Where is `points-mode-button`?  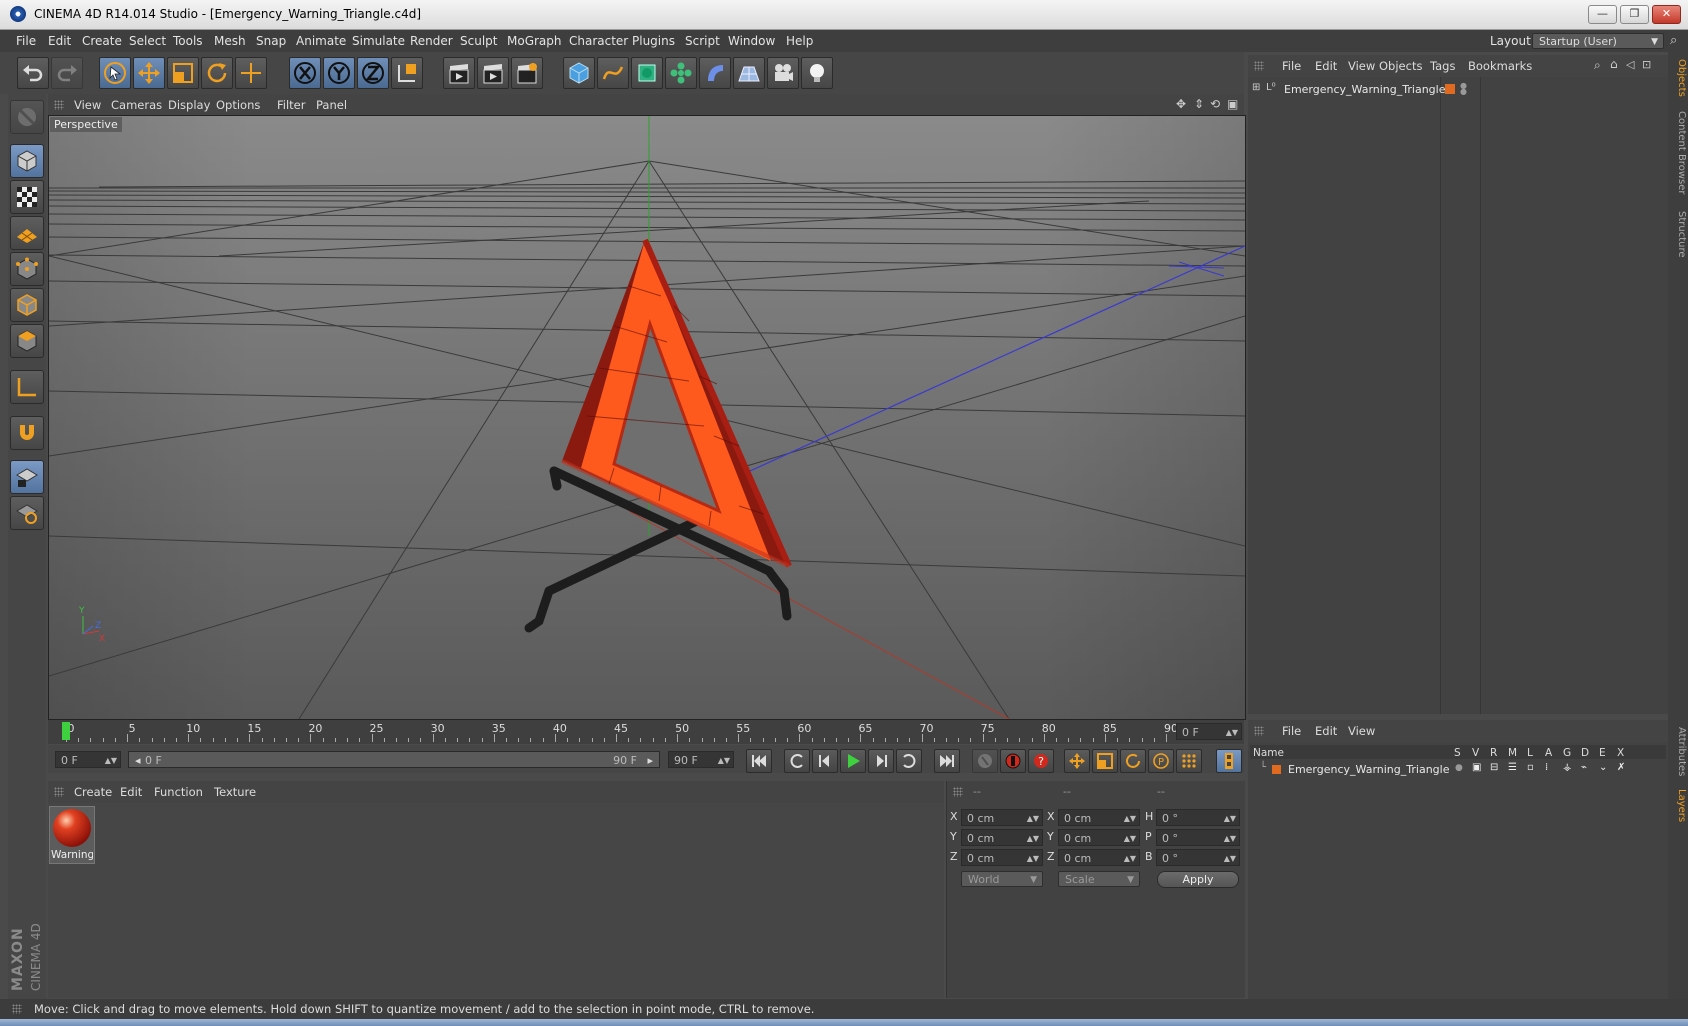 points-mode-button is located at coordinates (27, 269).